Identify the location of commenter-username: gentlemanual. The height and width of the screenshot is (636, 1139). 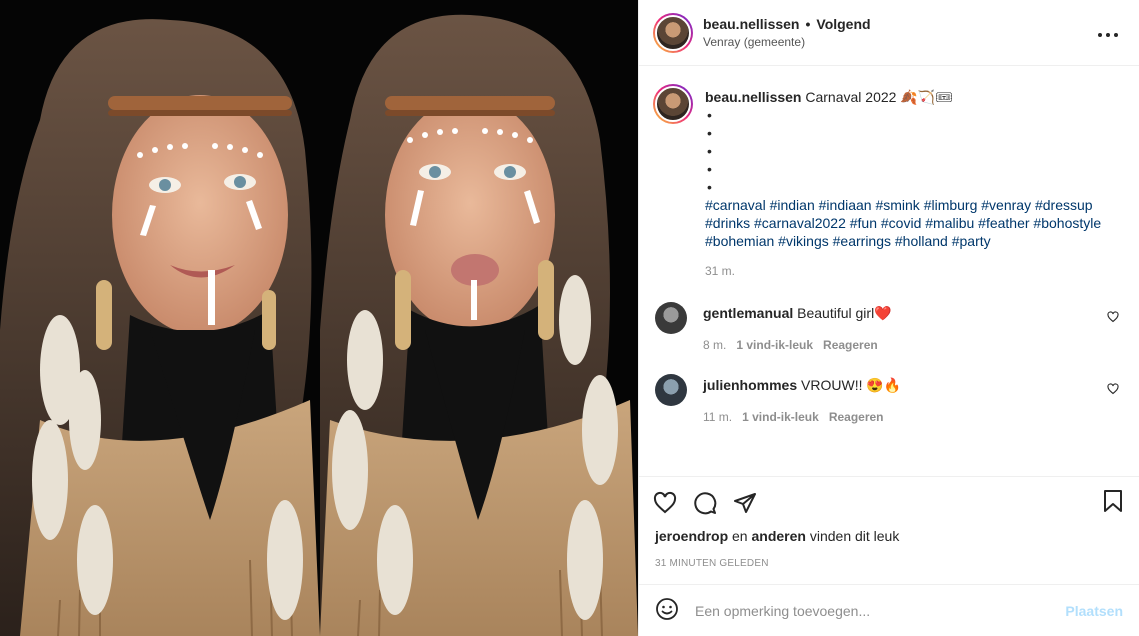
(748, 313).